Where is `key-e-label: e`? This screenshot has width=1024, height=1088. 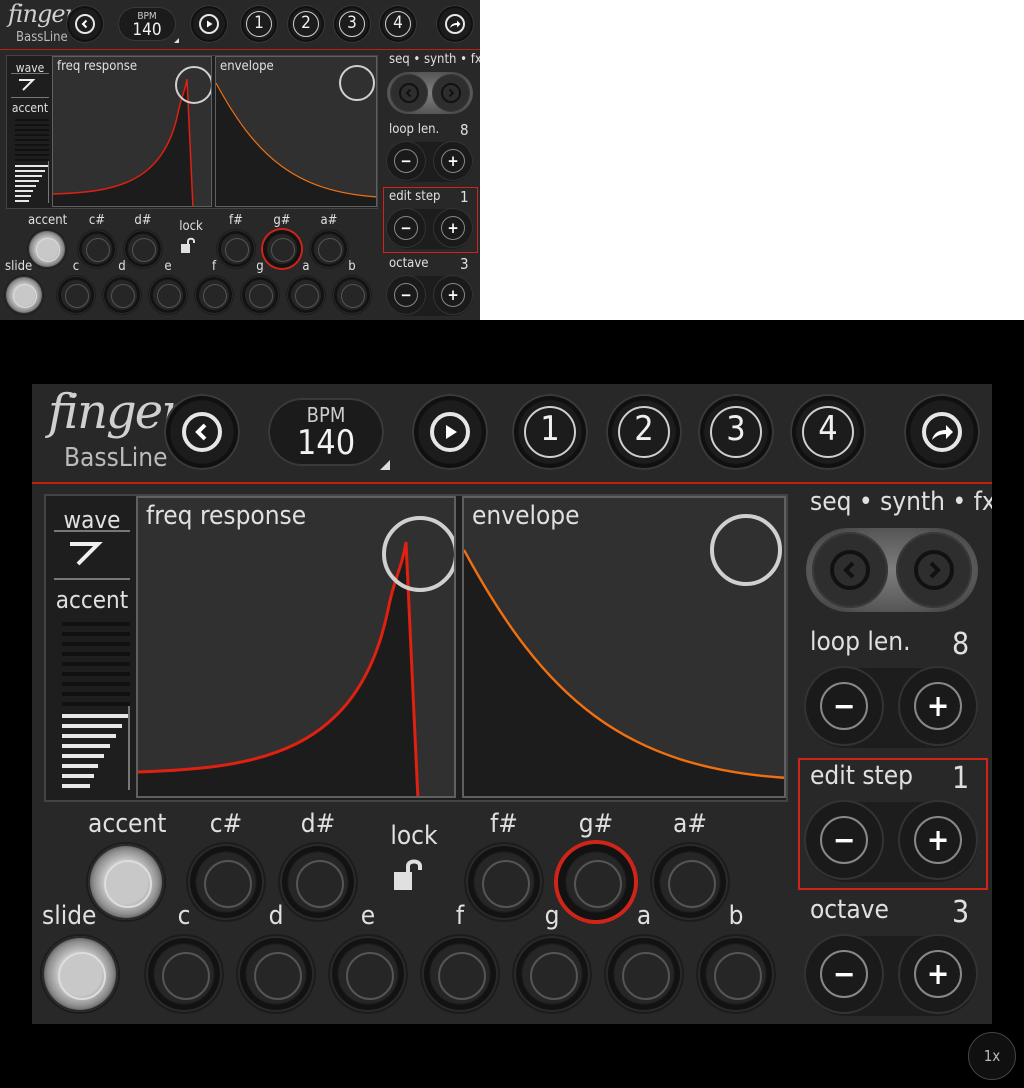
key-e-label: e is located at coordinates (368, 917).